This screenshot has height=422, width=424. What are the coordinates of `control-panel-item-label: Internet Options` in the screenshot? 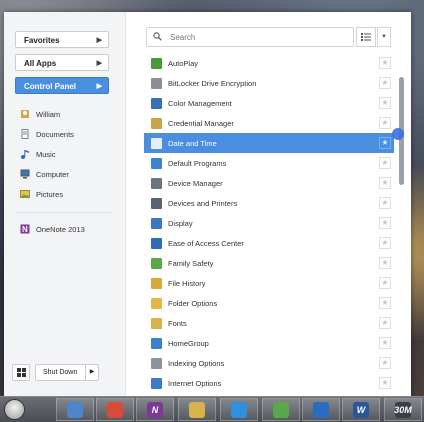 It's located at (195, 383).